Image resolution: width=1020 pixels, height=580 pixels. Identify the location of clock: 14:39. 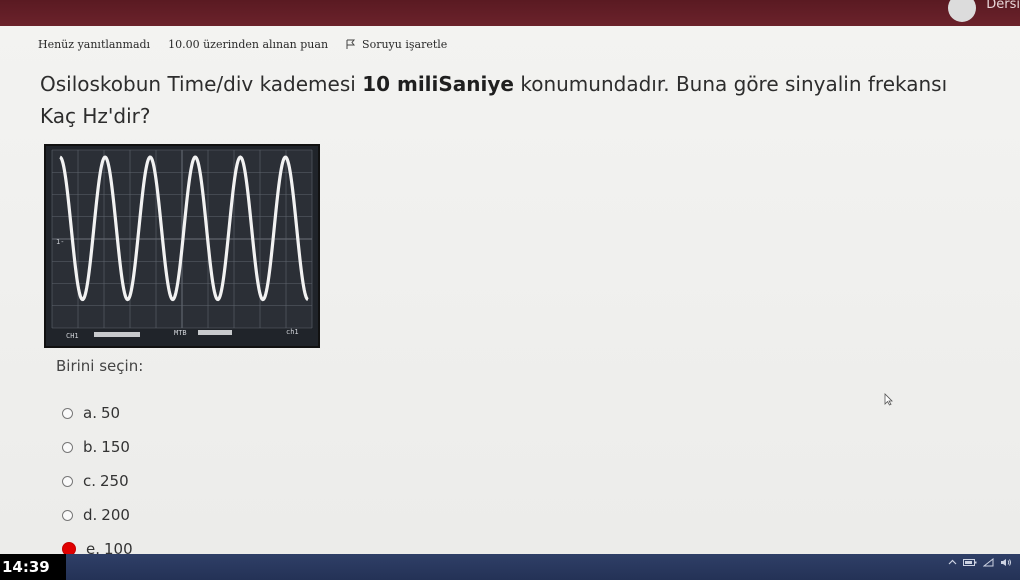
(33, 567).